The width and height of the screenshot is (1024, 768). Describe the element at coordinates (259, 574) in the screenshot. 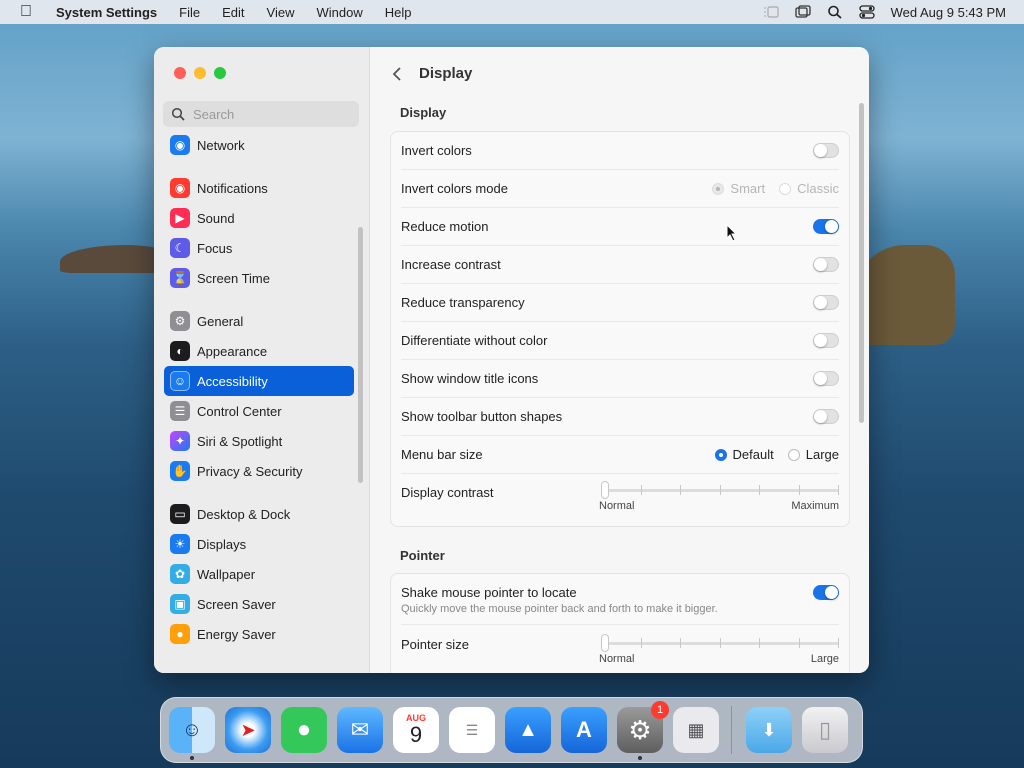

I see `sidebar-item-wallpaper: ✿ Wallpaper` at that location.